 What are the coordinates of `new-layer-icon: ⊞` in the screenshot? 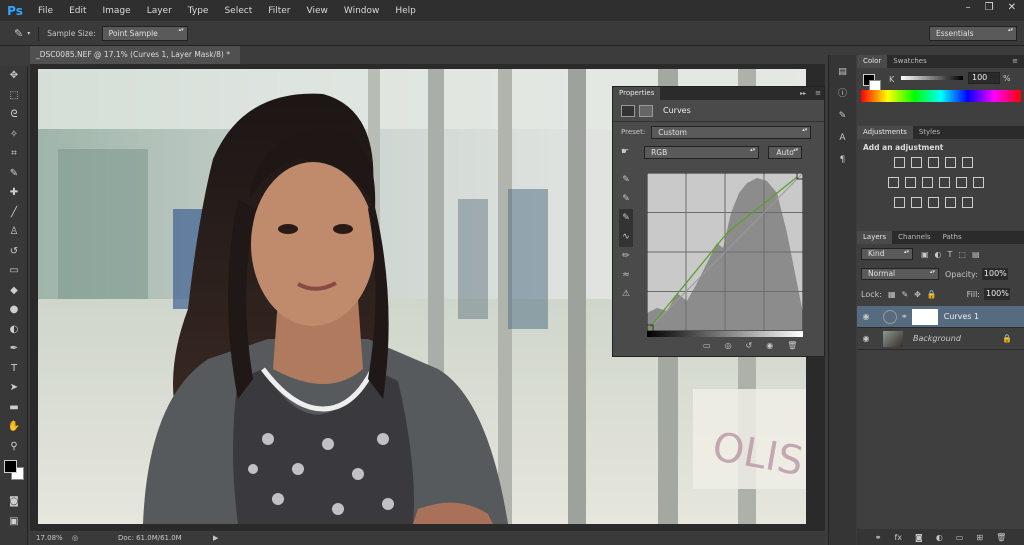 It's located at (979, 537).